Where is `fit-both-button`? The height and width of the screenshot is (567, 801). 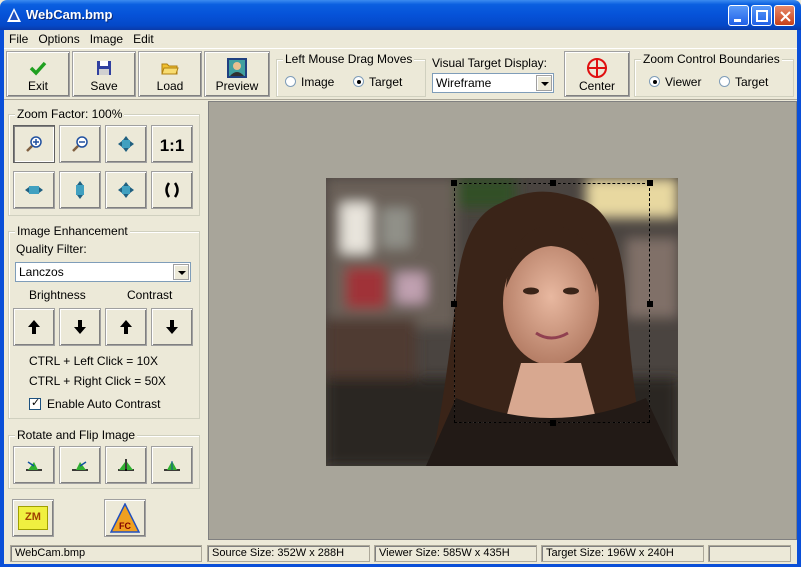
fit-both-button is located at coordinates (126, 190).